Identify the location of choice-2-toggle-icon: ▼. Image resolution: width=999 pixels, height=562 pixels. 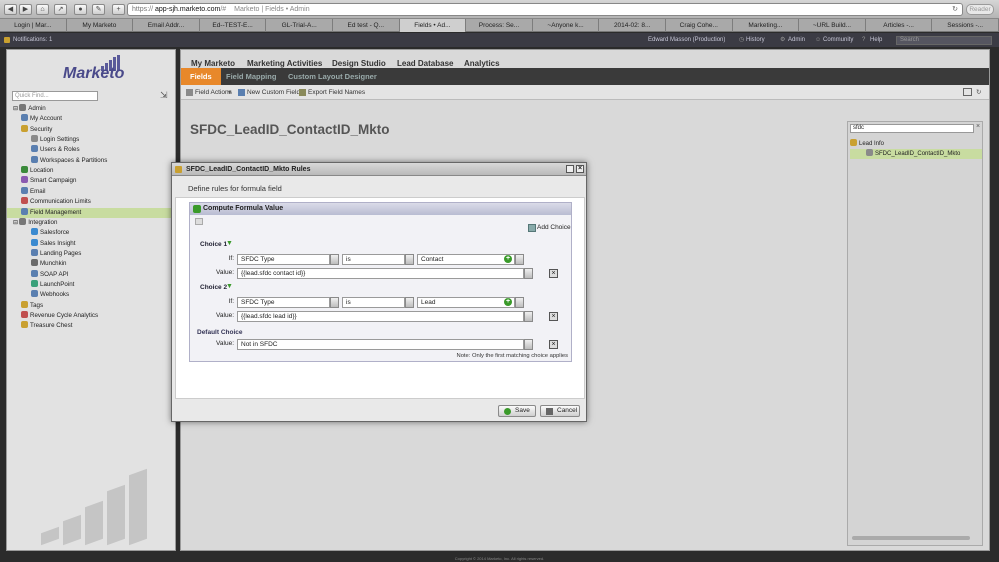
(229, 286).